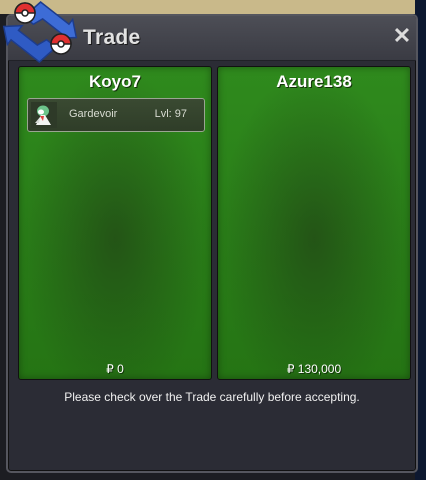  Describe the element at coordinates (170, 114) in the screenshot. I see `pokemon-level: Lvl: 97` at that location.